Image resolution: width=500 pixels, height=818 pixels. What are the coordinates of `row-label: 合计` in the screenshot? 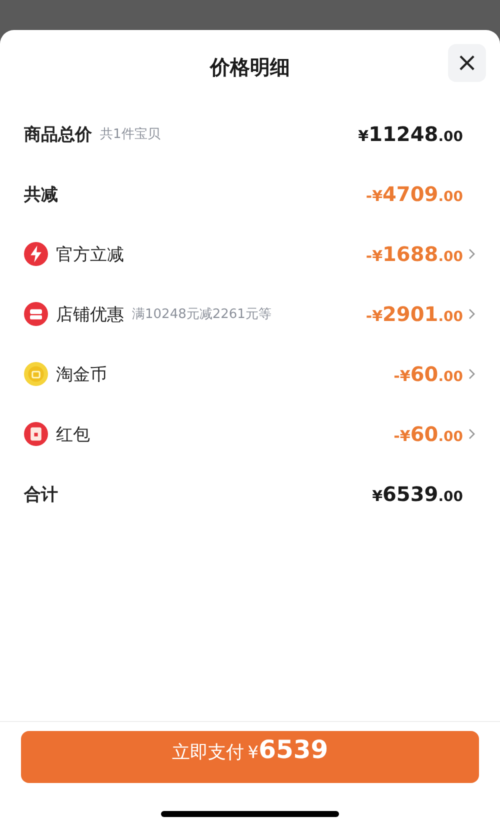 It's located at (41, 495).